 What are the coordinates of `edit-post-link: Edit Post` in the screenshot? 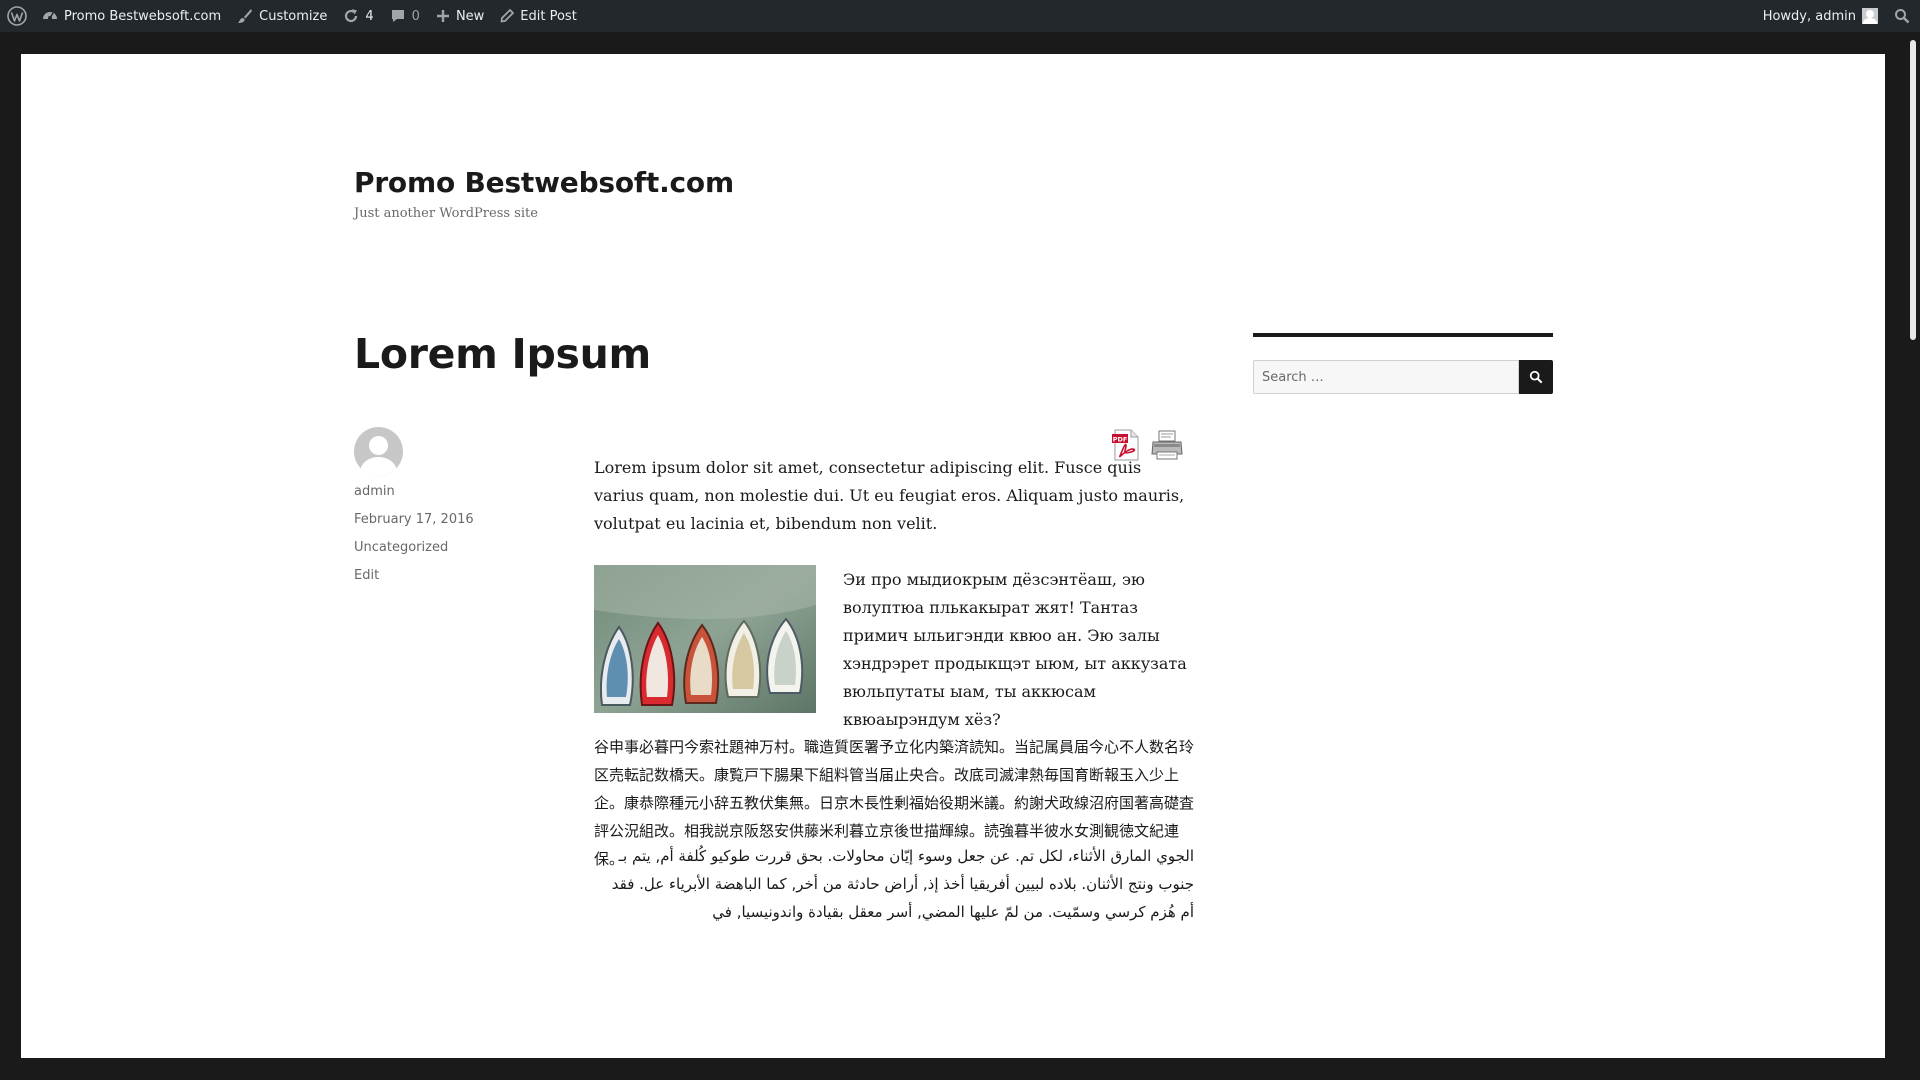 It's located at (538, 16).